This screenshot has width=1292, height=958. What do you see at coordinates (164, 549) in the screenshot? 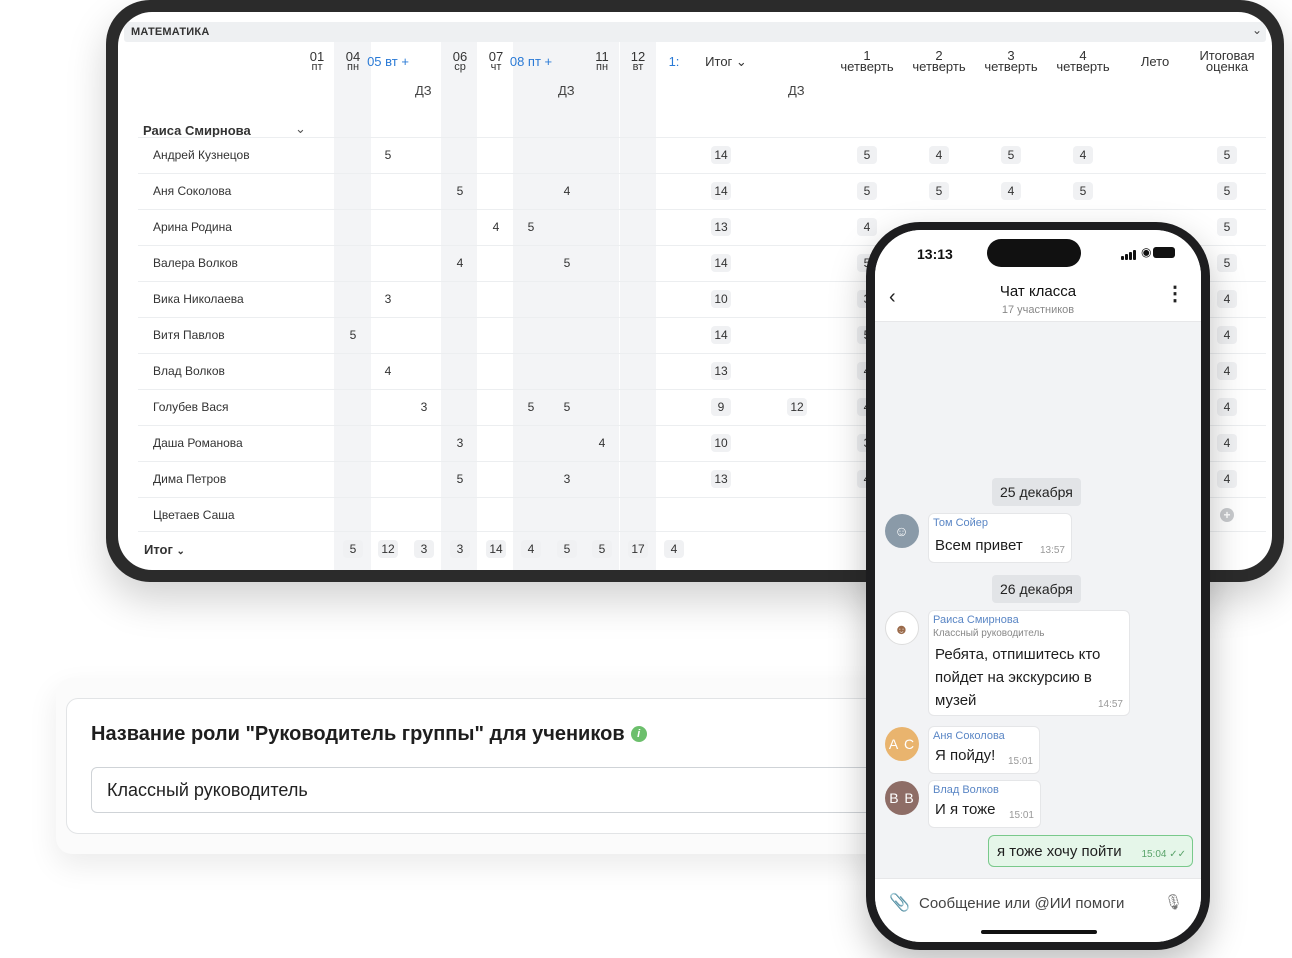
I see `total-row-label: Итог ⌄` at bounding box center [164, 549].